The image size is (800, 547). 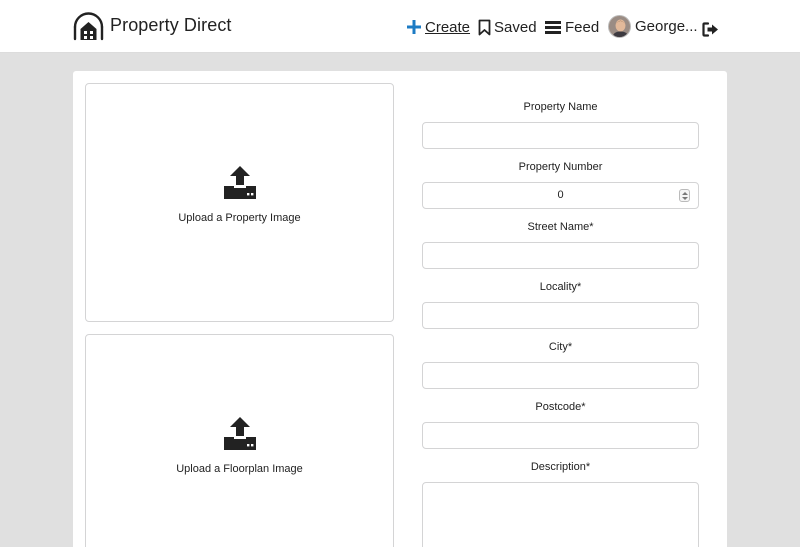 What do you see at coordinates (560, 347) in the screenshot?
I see `city-label: City*` at bounding box center [560, 347].